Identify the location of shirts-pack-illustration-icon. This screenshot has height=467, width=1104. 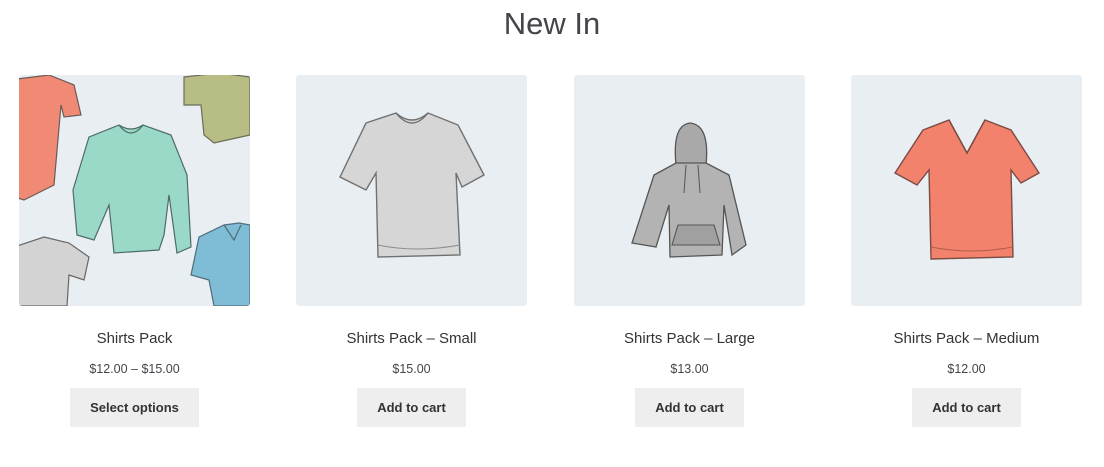
(134, 190).